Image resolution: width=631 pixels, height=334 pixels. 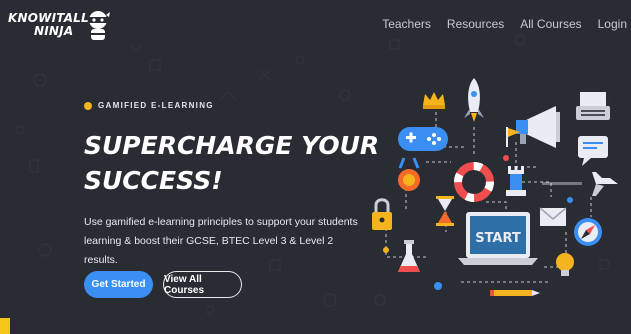 What do you see at coordinates (202, 284) in the screenshot?
I see `view-all-courses-button: View All Courses` at bounding box center [202, 284].